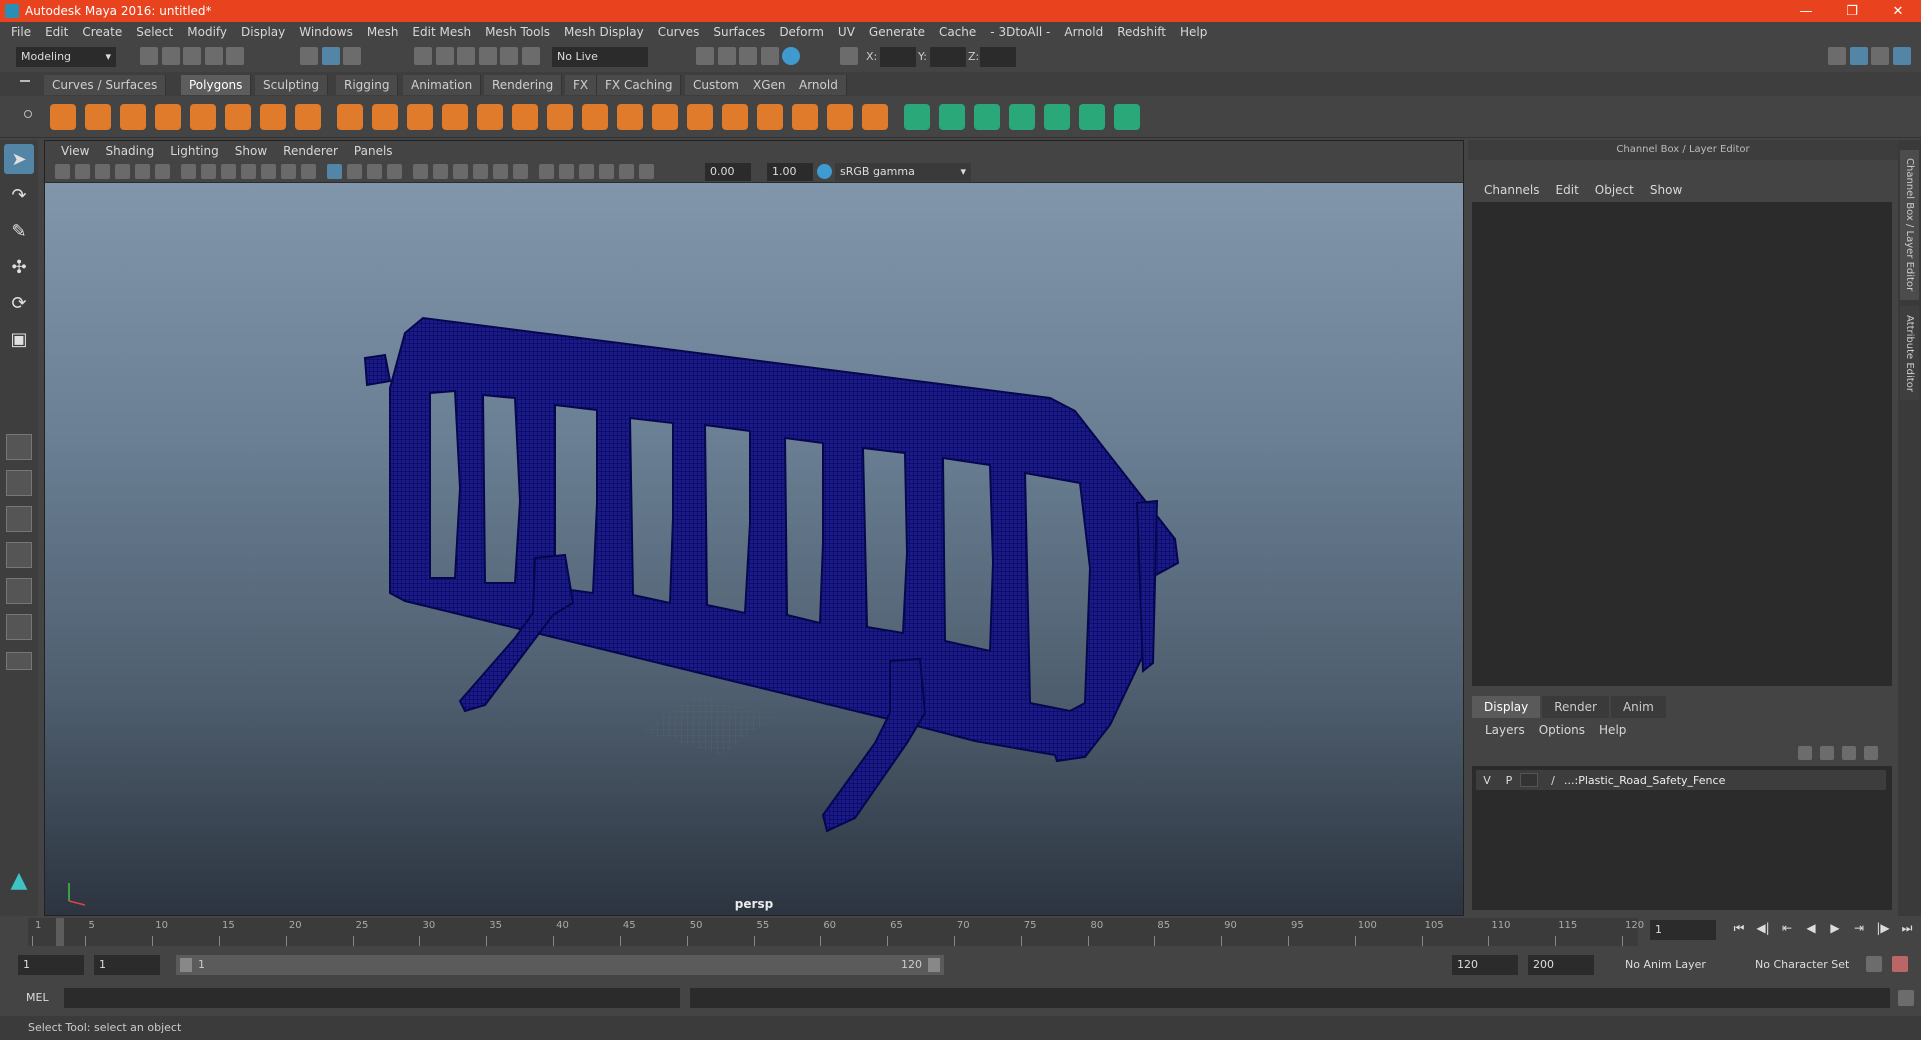  Describe the element at coordinates (1909, 225) in the screenshot. I see `side-tab-channel-box: Channel Box / Layer Editor` at that location.